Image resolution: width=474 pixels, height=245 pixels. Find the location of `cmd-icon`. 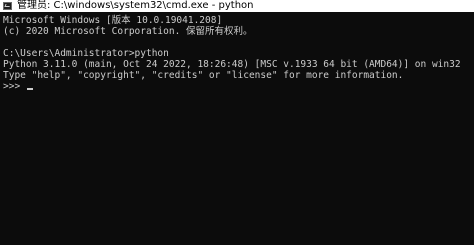

cmd-icon is located at coordinates (7, 6).